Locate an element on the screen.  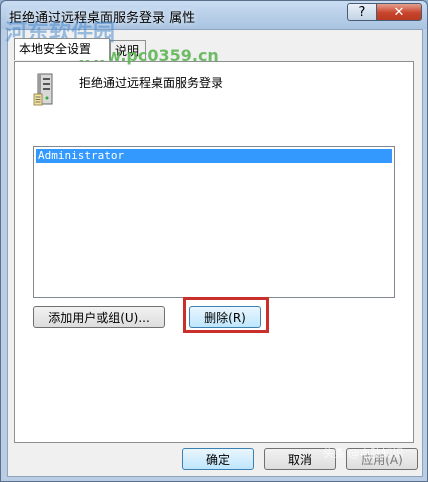
help-icon: ? is located at coordinates (362, 12).